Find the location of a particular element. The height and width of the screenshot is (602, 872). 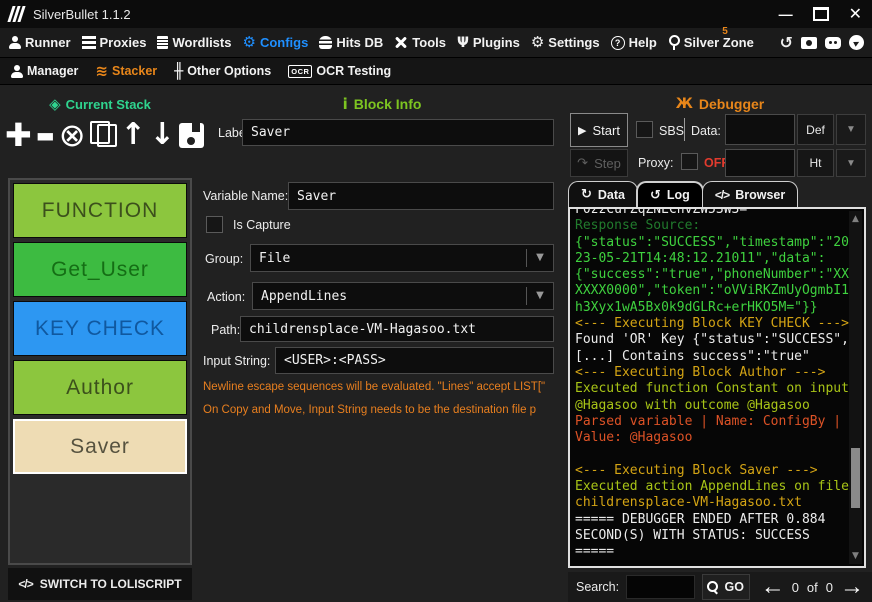

close-icon: ✕ is located at coordinates (855, 14).